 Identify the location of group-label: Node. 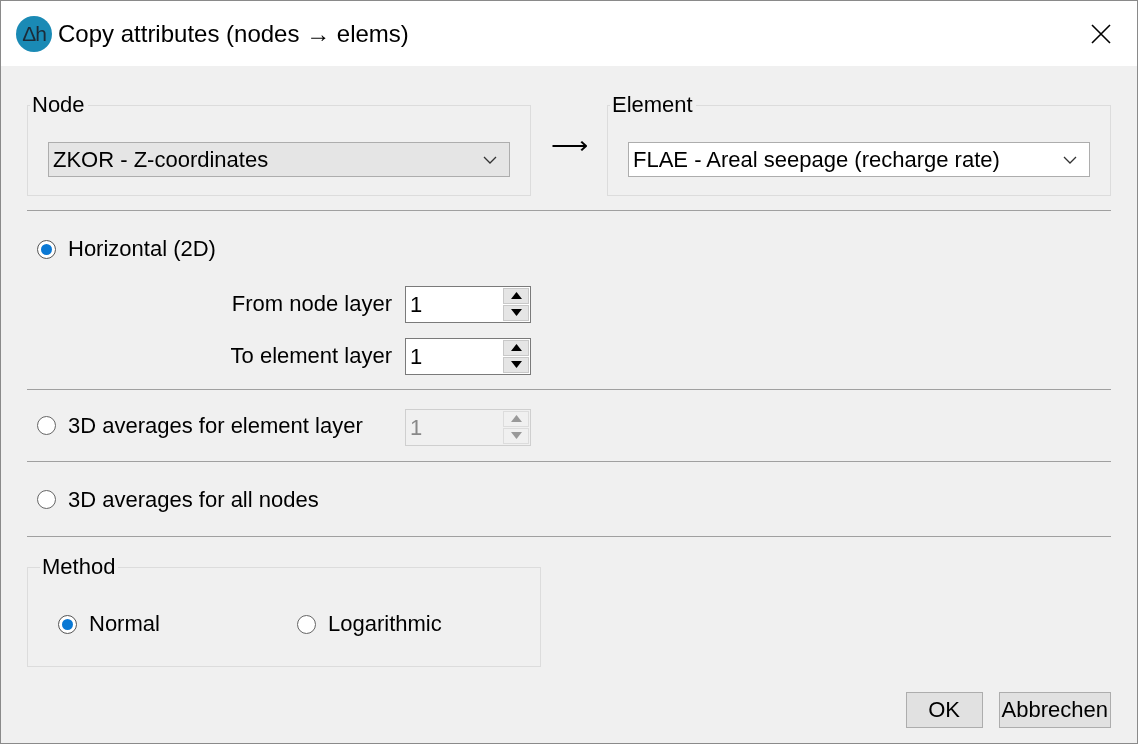
(58, 105).